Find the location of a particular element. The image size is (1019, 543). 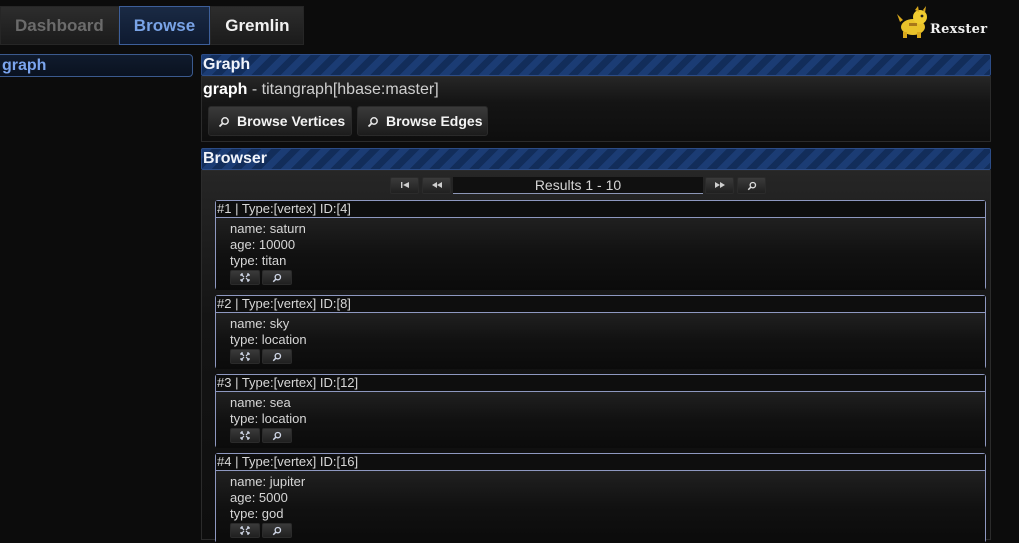

browse-edges-label: Browse Edges is located at coordinates (434, 121).